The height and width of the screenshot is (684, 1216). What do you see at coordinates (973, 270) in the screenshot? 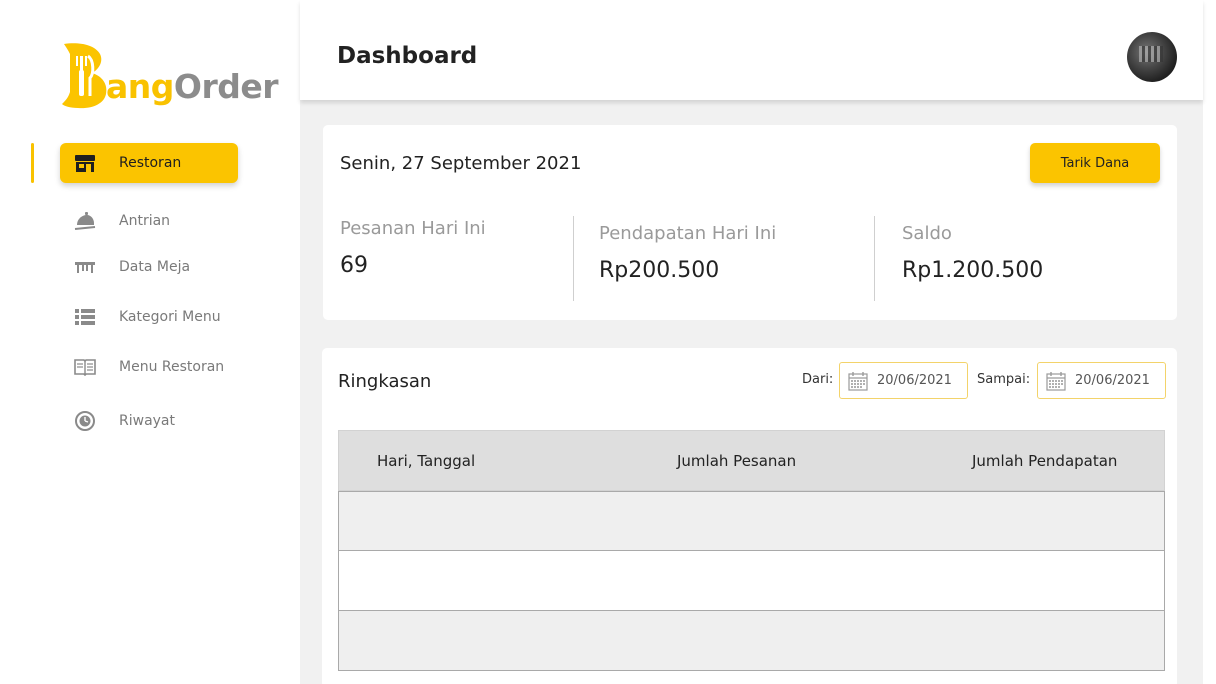
I see `stat-value: Rp1.200.500` at bounding box center [973, 270].